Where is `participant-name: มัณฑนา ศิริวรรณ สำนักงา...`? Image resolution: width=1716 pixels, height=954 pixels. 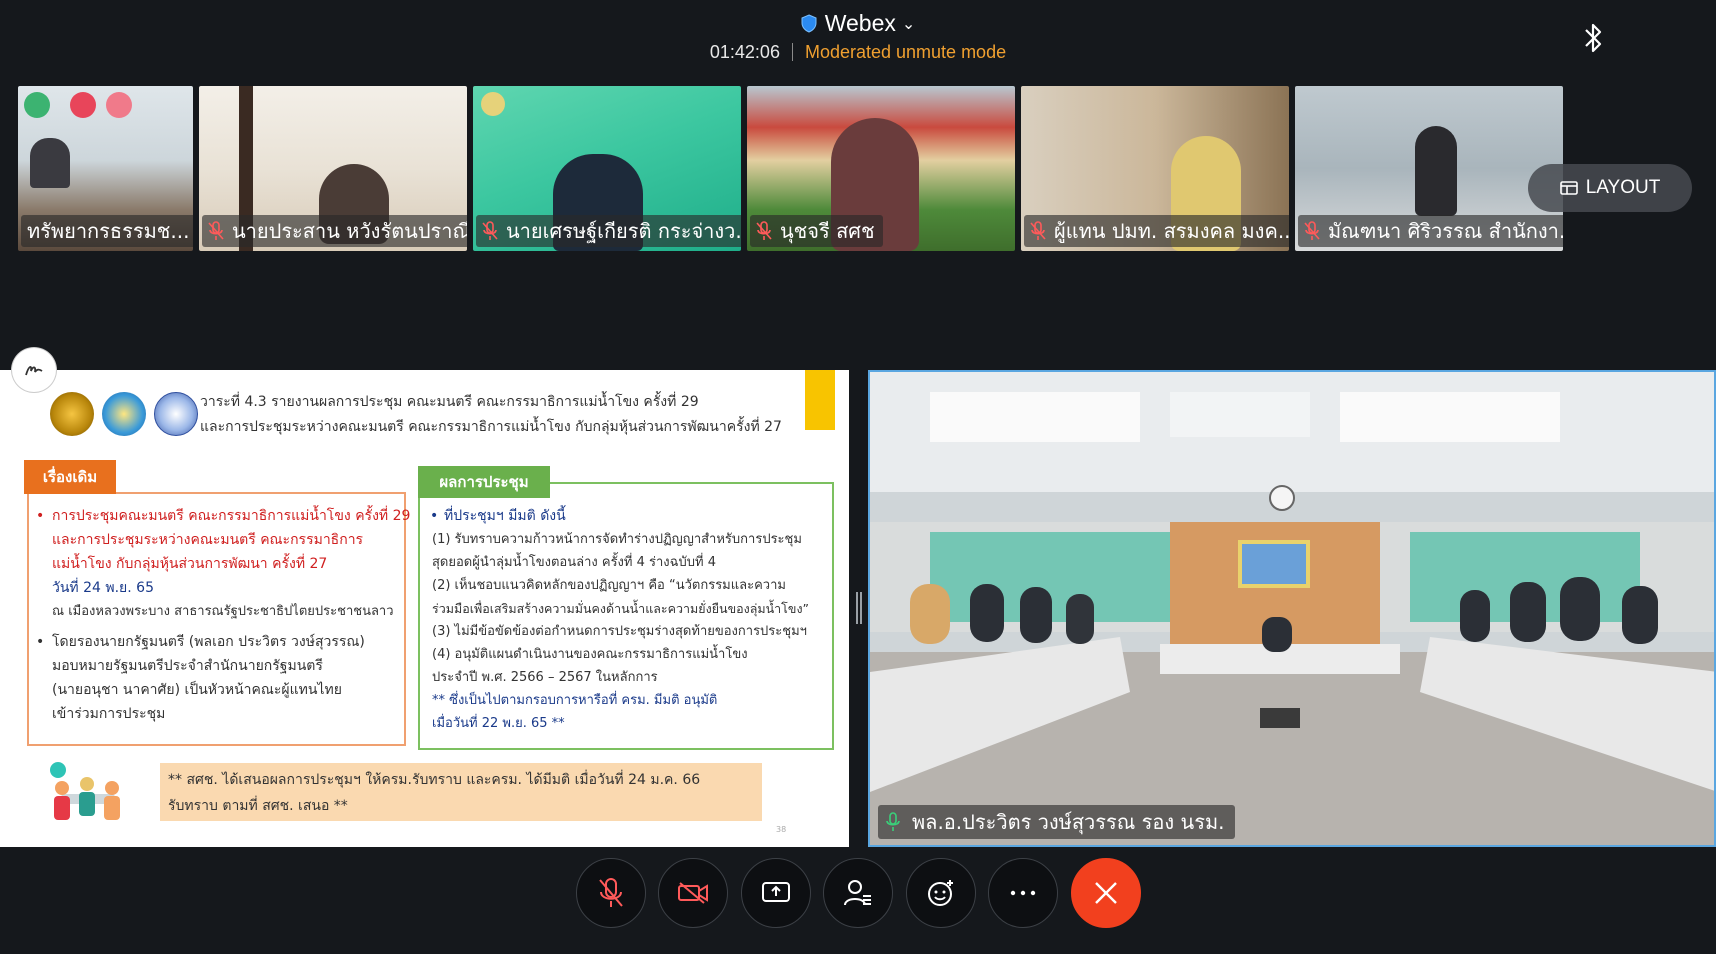
participant-name: มัณฑนา ศิริวรรณ สำนักงา... is located at coordinates (1430, 231).